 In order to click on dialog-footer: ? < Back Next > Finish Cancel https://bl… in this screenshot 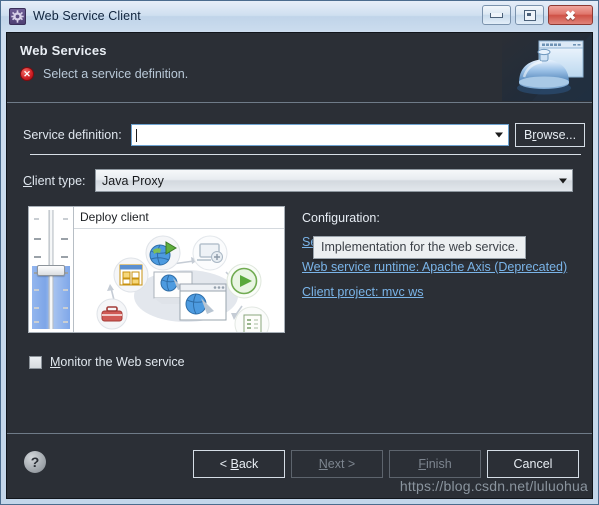, I will do `click(299, 465)`.